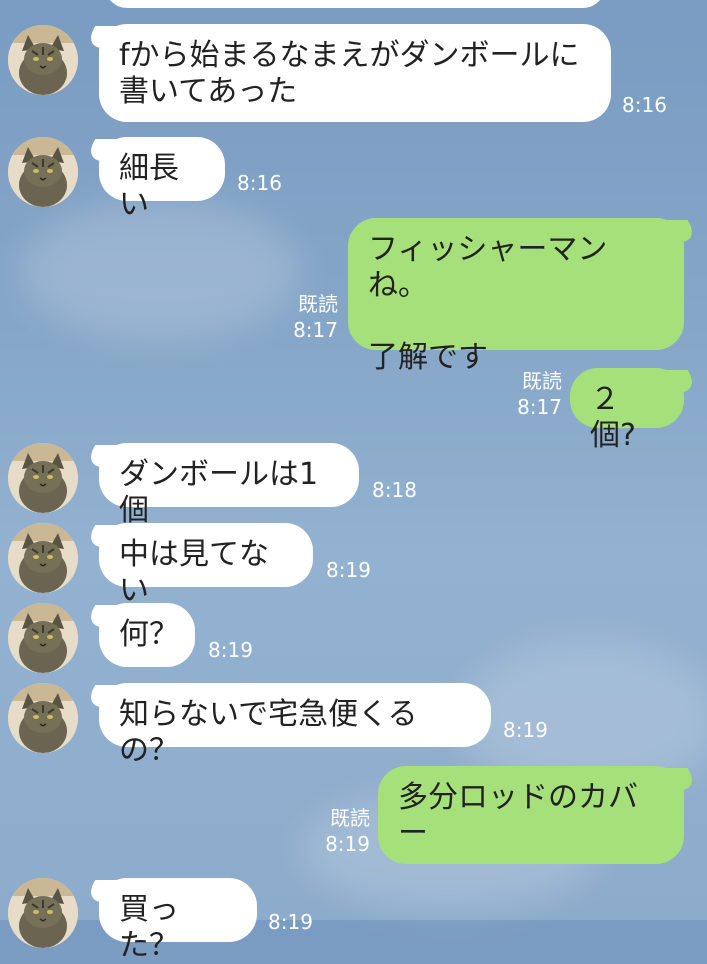  I want to click on incoming-message-bubble: 中は見てない, so click(206, 565).